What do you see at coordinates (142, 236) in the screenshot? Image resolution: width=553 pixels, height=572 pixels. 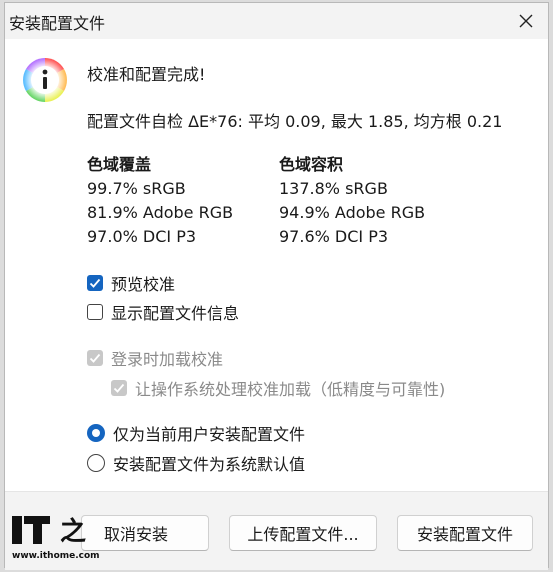 I see `gamut-coverage-value: 97.0% DCI P3` at bounding box center [142, 236].